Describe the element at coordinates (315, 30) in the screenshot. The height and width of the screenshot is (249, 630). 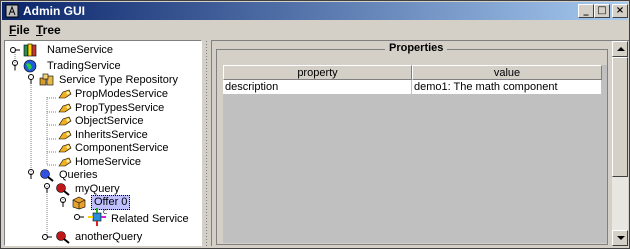
I see `menu-bar: File Tree` at that location.